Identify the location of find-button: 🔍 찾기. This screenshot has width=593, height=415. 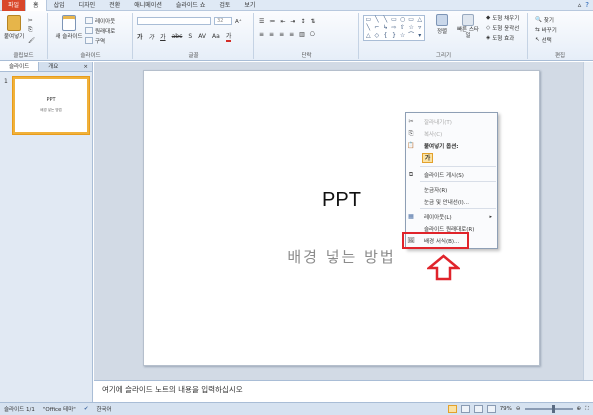
(544, 19).